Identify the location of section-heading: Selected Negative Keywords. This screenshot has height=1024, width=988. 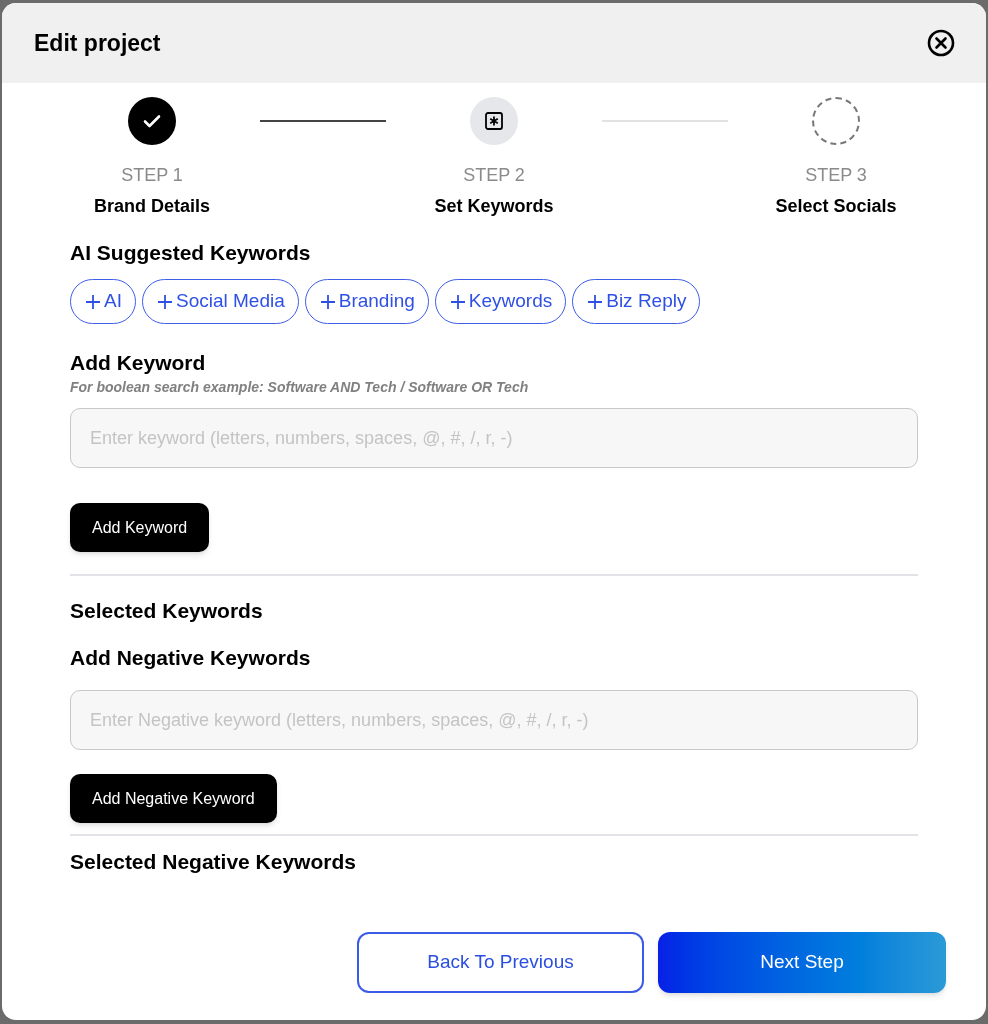
(213, 862).